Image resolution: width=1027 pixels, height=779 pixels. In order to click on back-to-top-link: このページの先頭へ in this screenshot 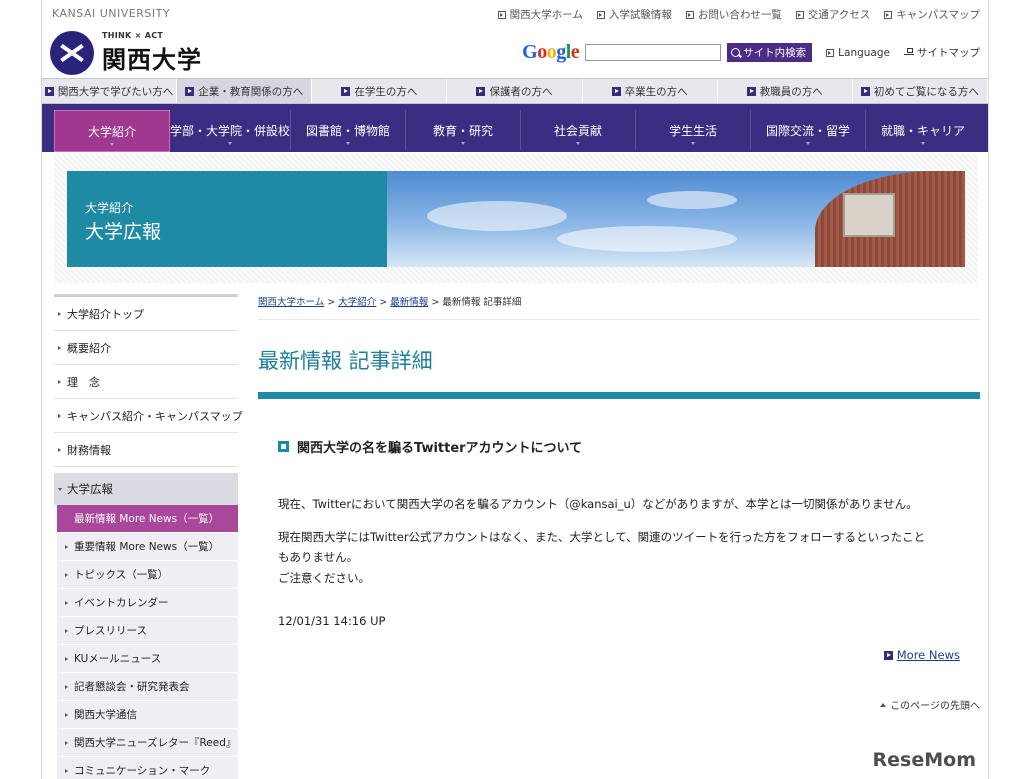, I will do `click(930, 704)`.